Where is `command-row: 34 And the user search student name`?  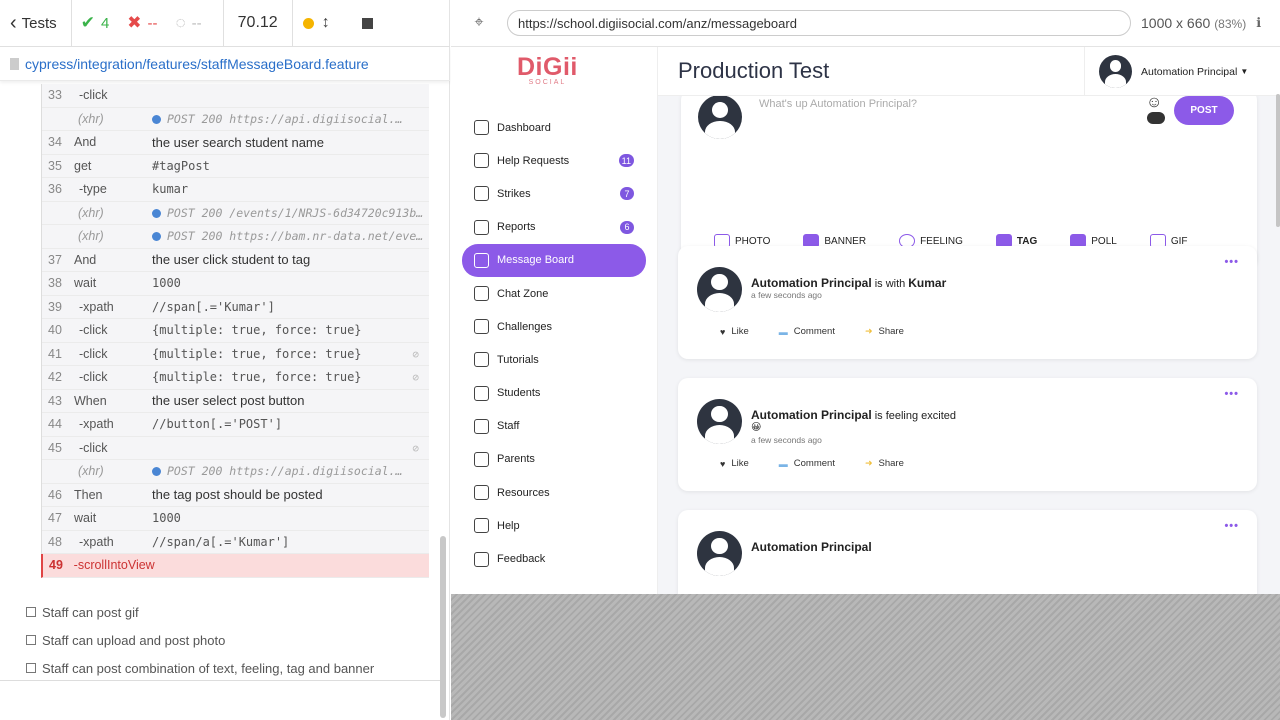
command-row: 34 And the user search student name is located at coordinates (235, 143).